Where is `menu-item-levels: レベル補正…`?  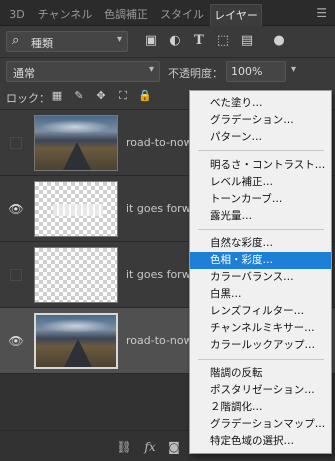
menu-item-levels: レベル補正… is located at coordinates (260, 182).